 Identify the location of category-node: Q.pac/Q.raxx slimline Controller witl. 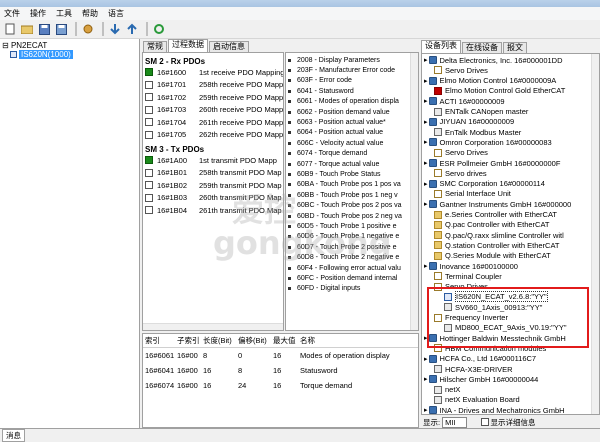
(499, 235).